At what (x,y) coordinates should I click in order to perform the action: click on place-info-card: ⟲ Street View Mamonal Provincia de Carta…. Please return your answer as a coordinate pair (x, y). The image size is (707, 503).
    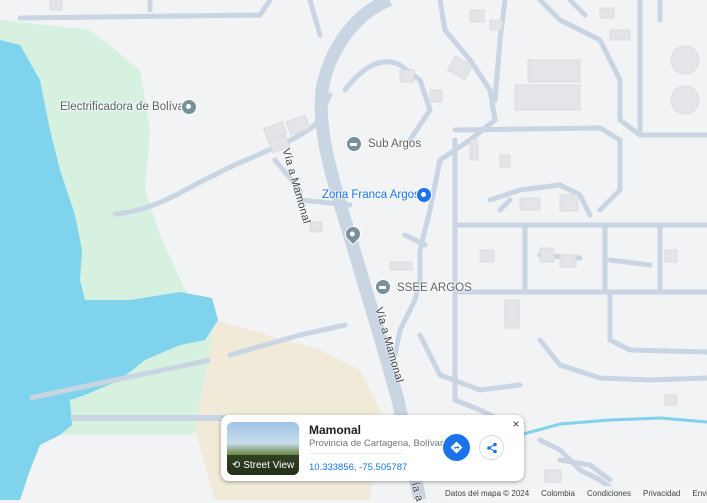
    Looking at the image, I should click on (372, 448).